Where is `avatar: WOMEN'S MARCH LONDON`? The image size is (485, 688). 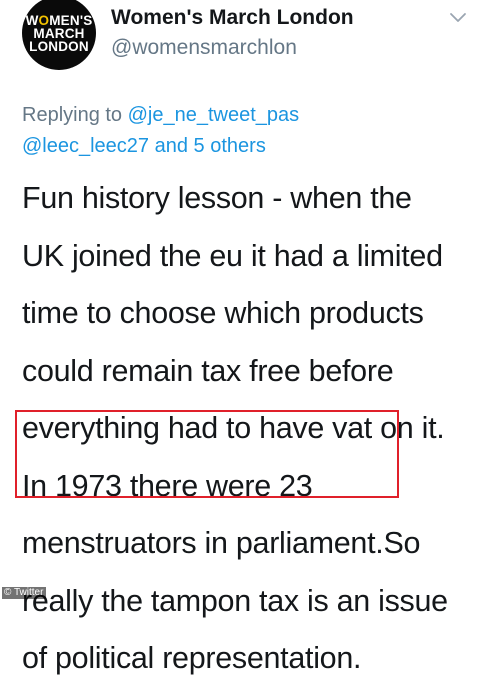 avatar: WOMEN'S MARCH LONDON is located at coordinates (59, 35).